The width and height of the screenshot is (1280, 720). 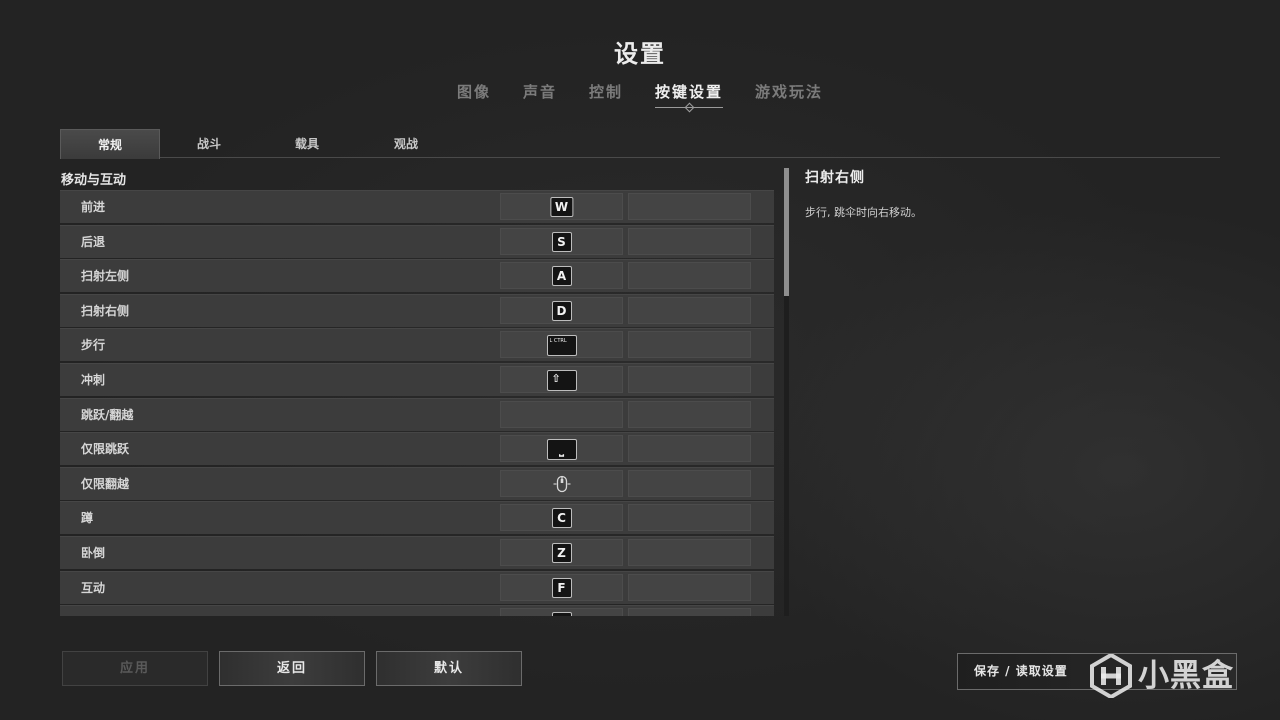 What do you see at coordinates (417, 379) in the screenshot?
I see `keybinding-row-sprint: 冲刺 ⇧` at bounding box center [417, 379].